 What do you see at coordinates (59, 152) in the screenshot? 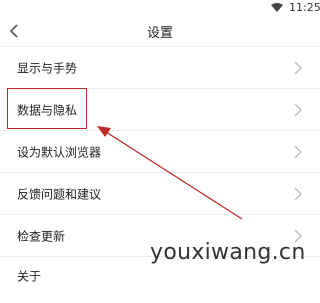
I see `settings-item-label: 设为默认浏览器` at bounding box center [59, 152].